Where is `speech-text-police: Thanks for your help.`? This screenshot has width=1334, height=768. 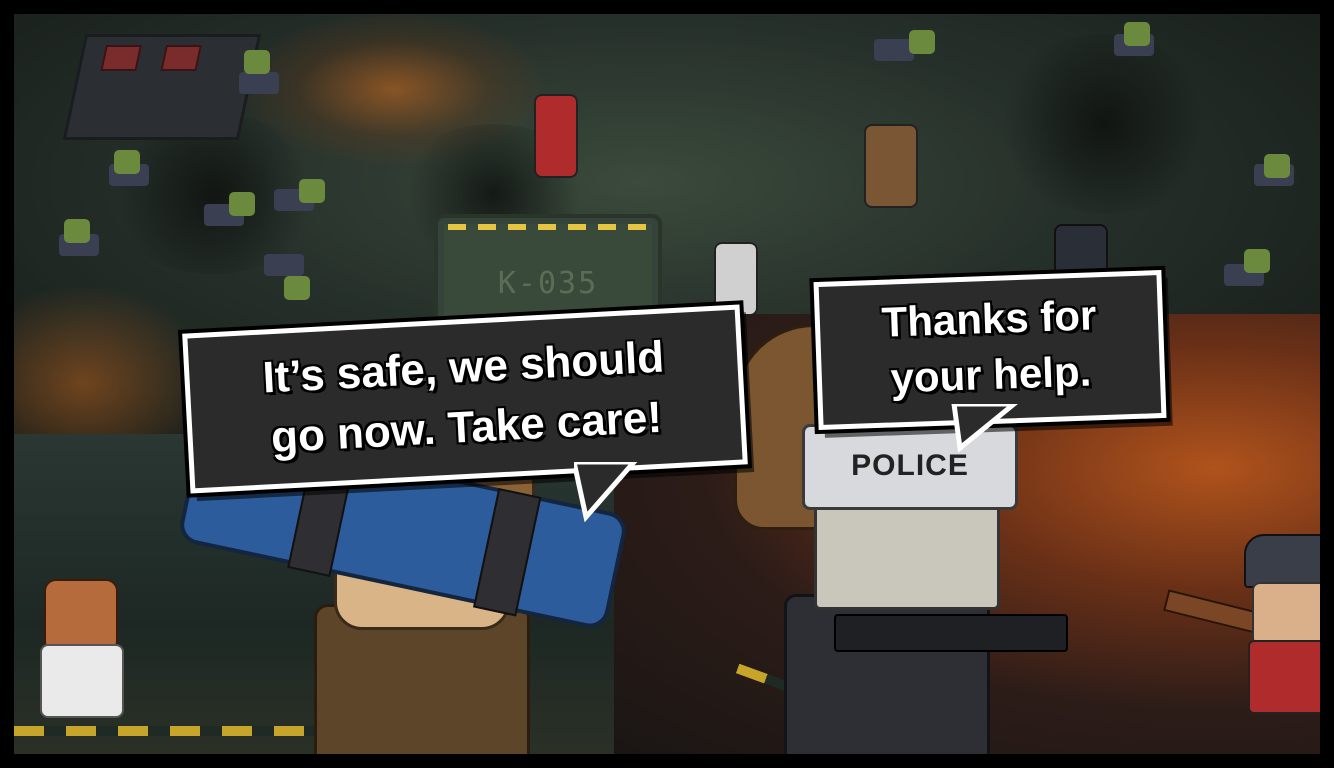
speech-text-police: Thanks for your help. is located at coordinates (990, 347).